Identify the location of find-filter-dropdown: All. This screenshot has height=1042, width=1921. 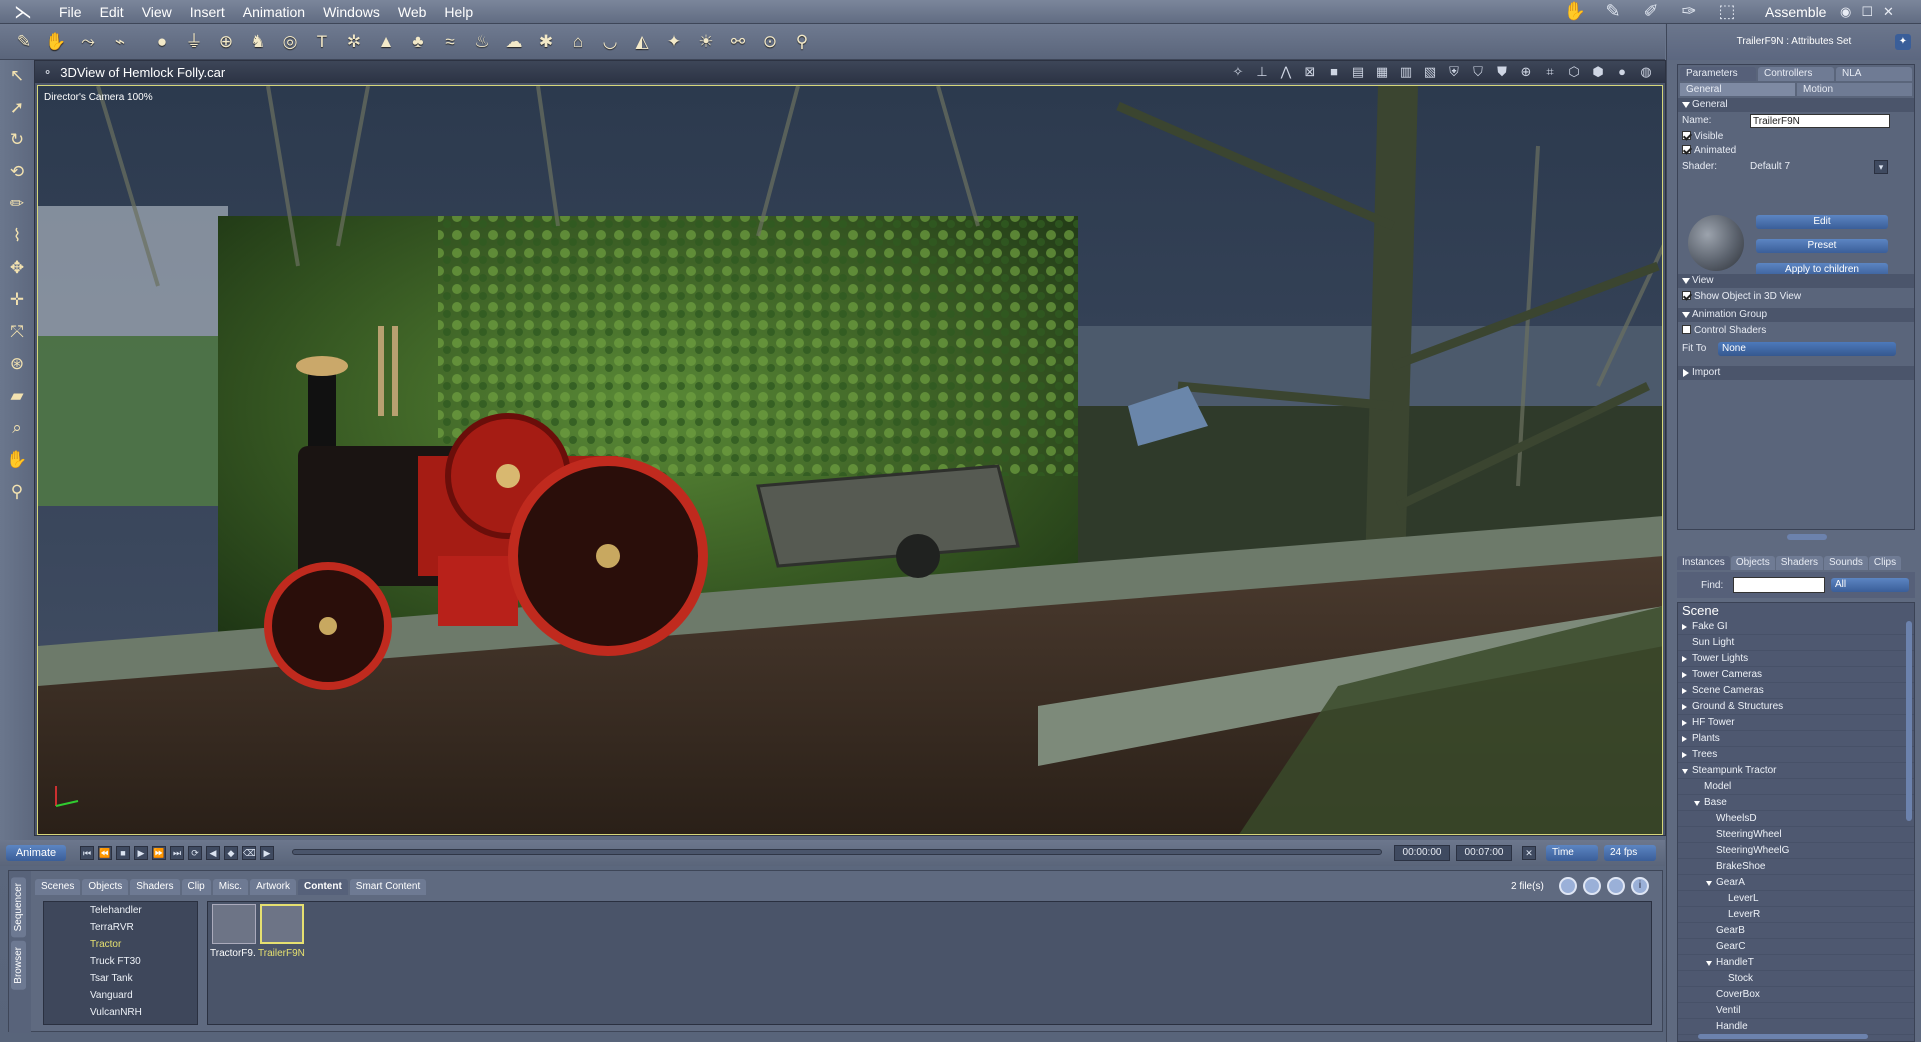
(1870, 585).